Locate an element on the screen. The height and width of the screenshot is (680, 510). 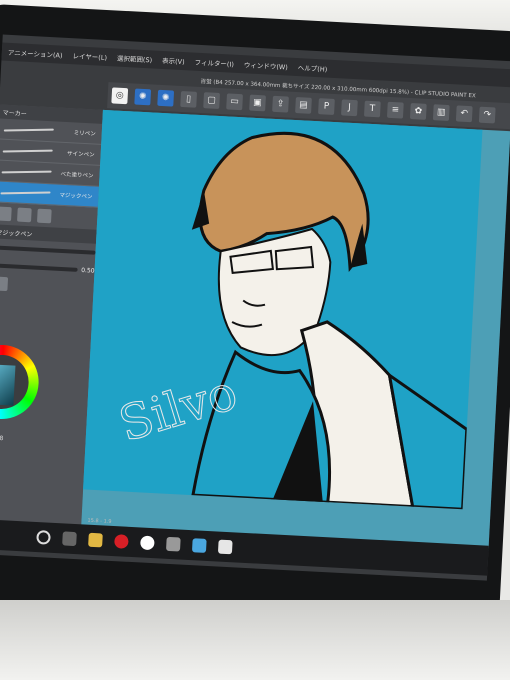
menu-item-window: ウィンドウ(W) is located at coordinates (266, 65).